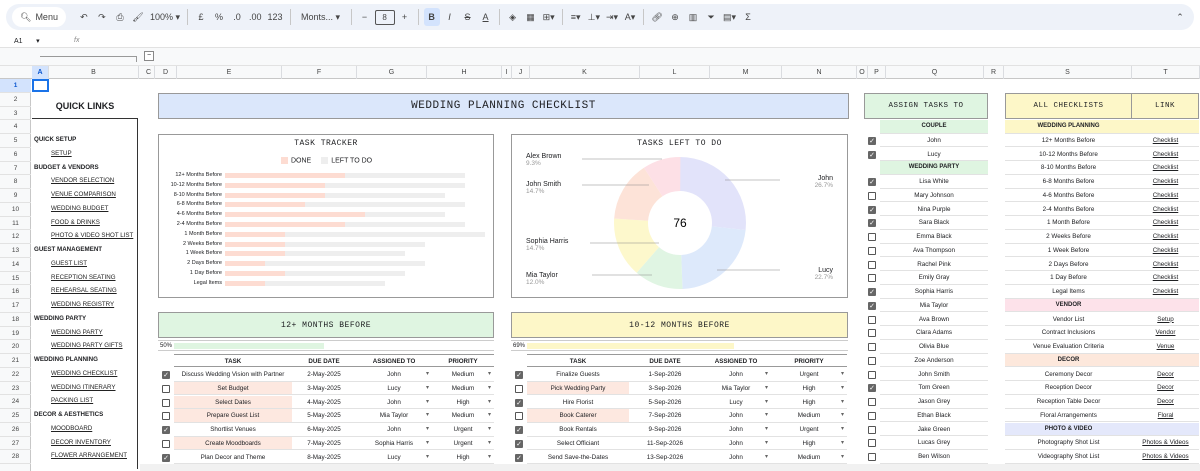  Describe the element at coordinates (321, 17) in the screenshot. I see `font-select: Monts... ▾` at that location.